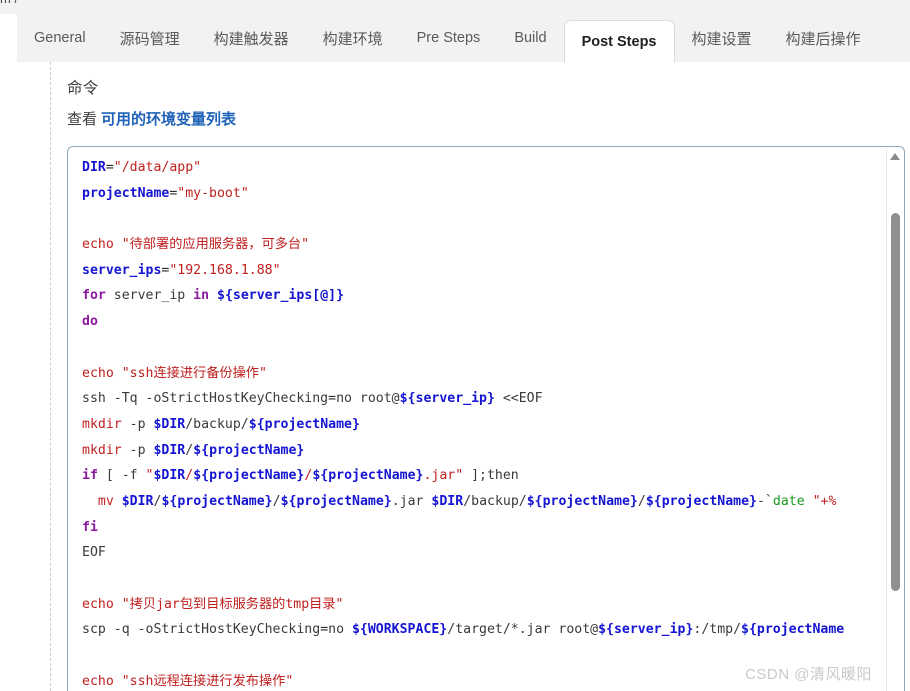 The image size is (910, 691). I want to click on tab-label: 构建设置, so click(721, 39).